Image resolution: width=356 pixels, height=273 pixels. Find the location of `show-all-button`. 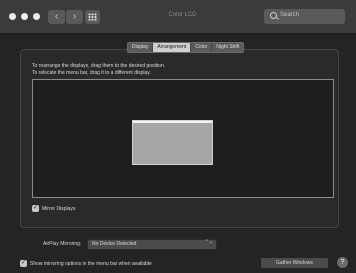

show-all-button is located at coordinates (92, 17).